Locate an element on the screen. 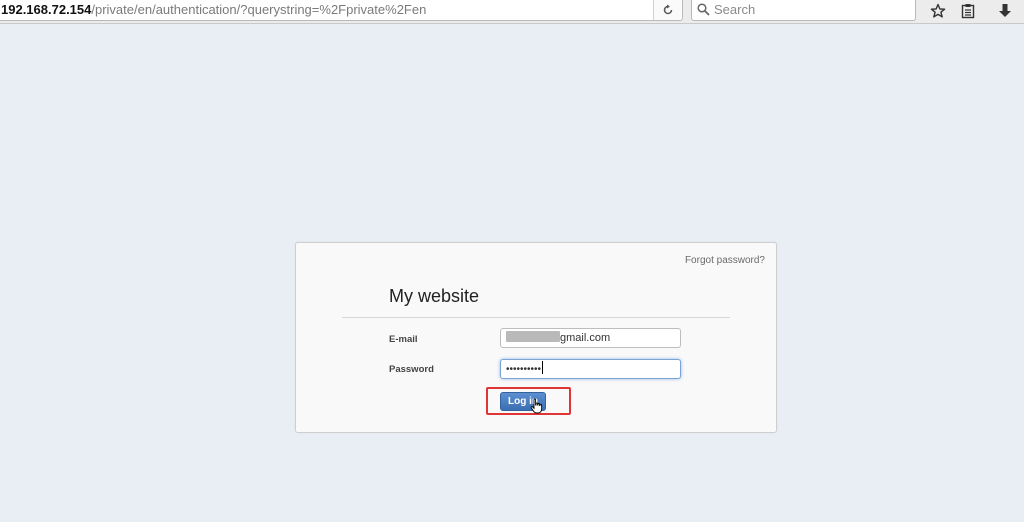  page-title: My website is located at coordinates (434, 296).